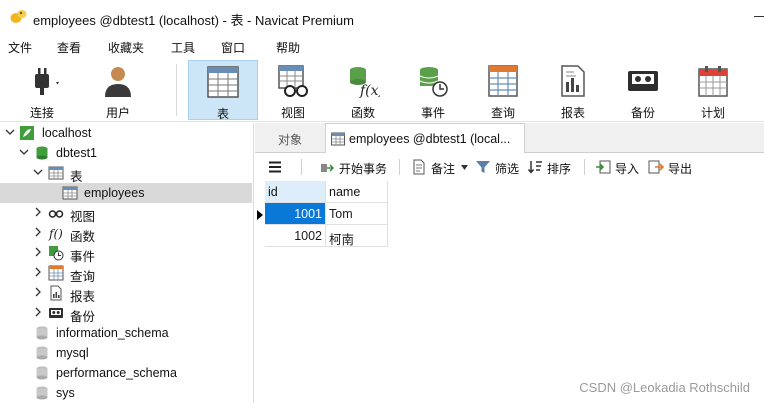 The width and height of the screenshot is (764, 403). Describe the element at coordinates (277, 167) in the screenshot. I see `menu-button` at that location.